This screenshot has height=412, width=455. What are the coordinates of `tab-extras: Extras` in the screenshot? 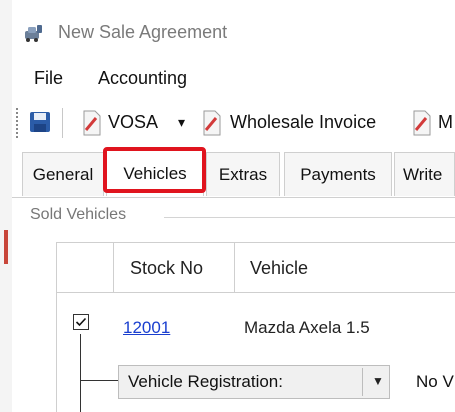 It's located at (243, 174).